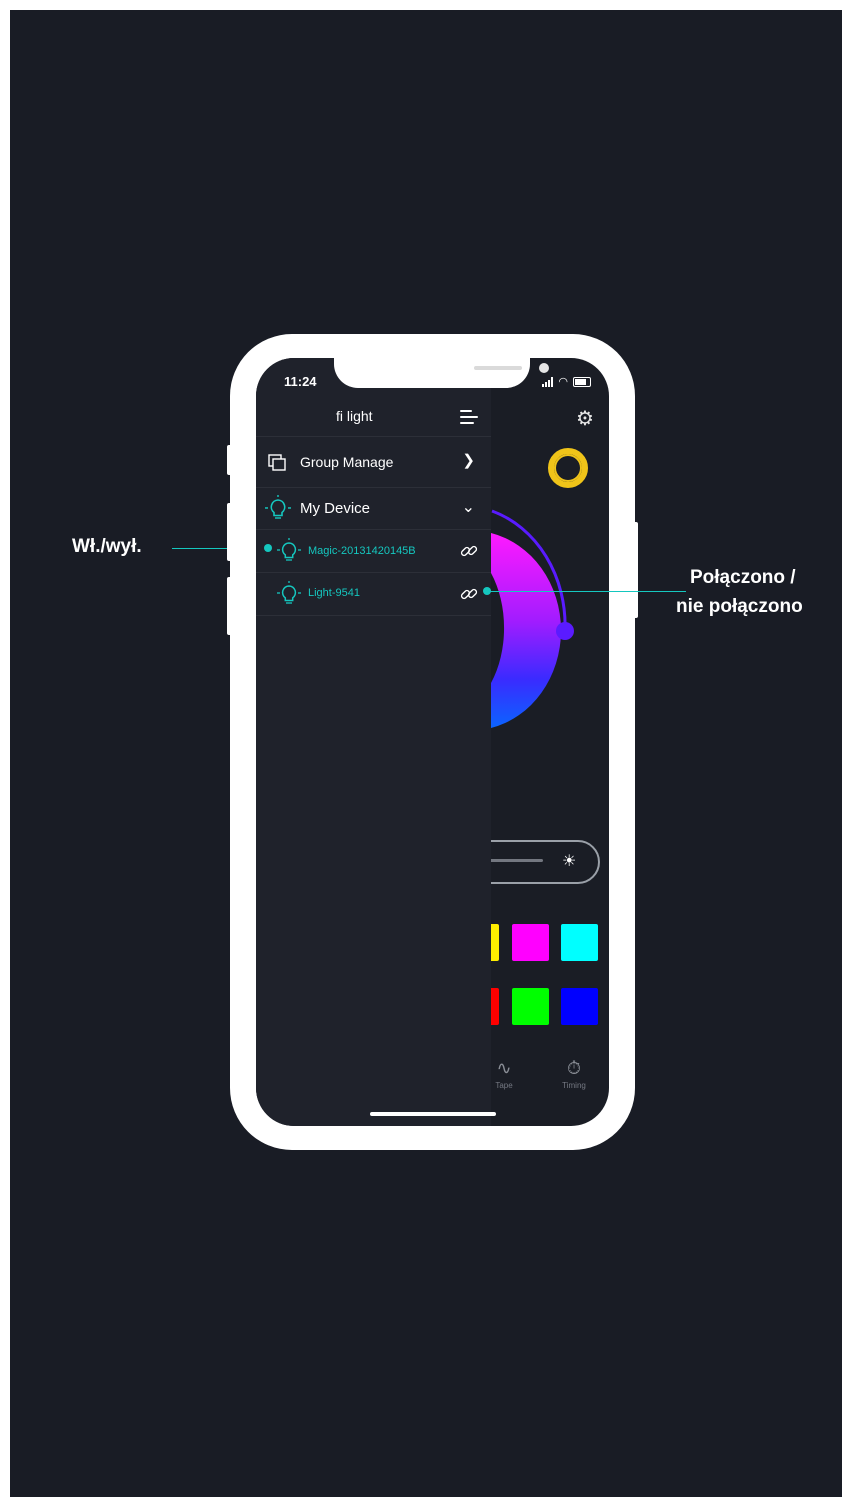 The width and height of the screenshot is (842, 1499). I want to click on tab-tape-label: Tape, so click(504, 1085).